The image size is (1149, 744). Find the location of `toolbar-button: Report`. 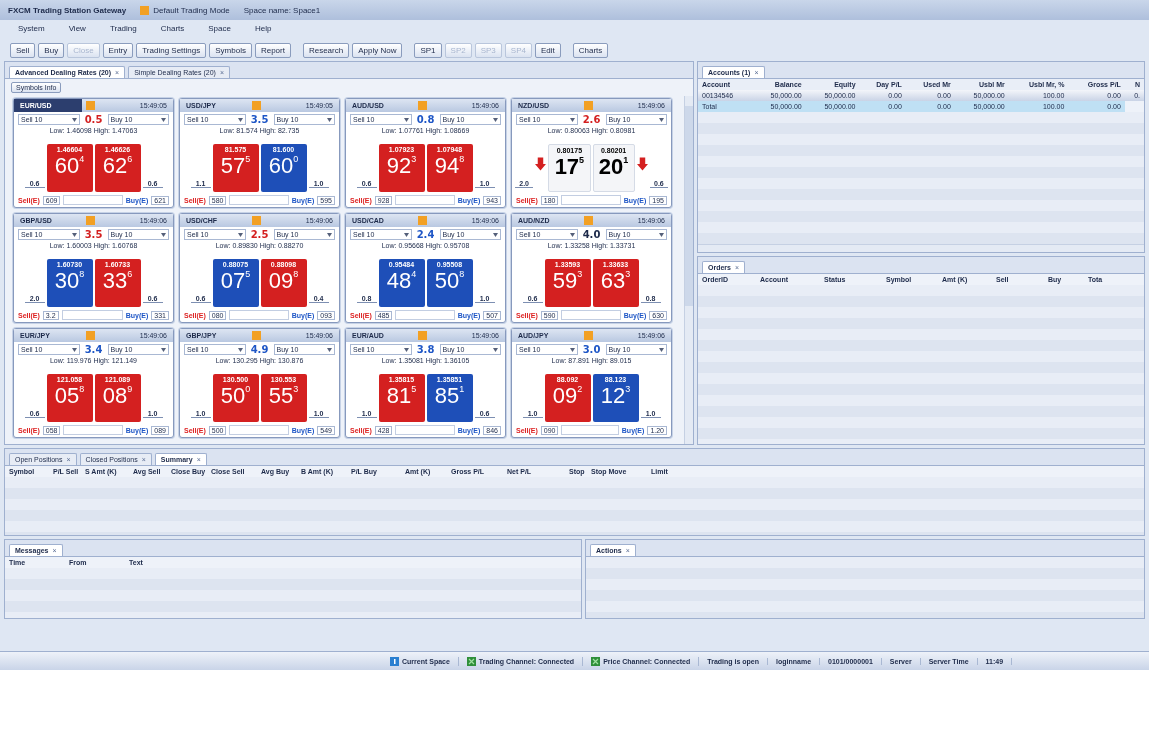

toolbar-button: Report is located at coordinates (272, 50).